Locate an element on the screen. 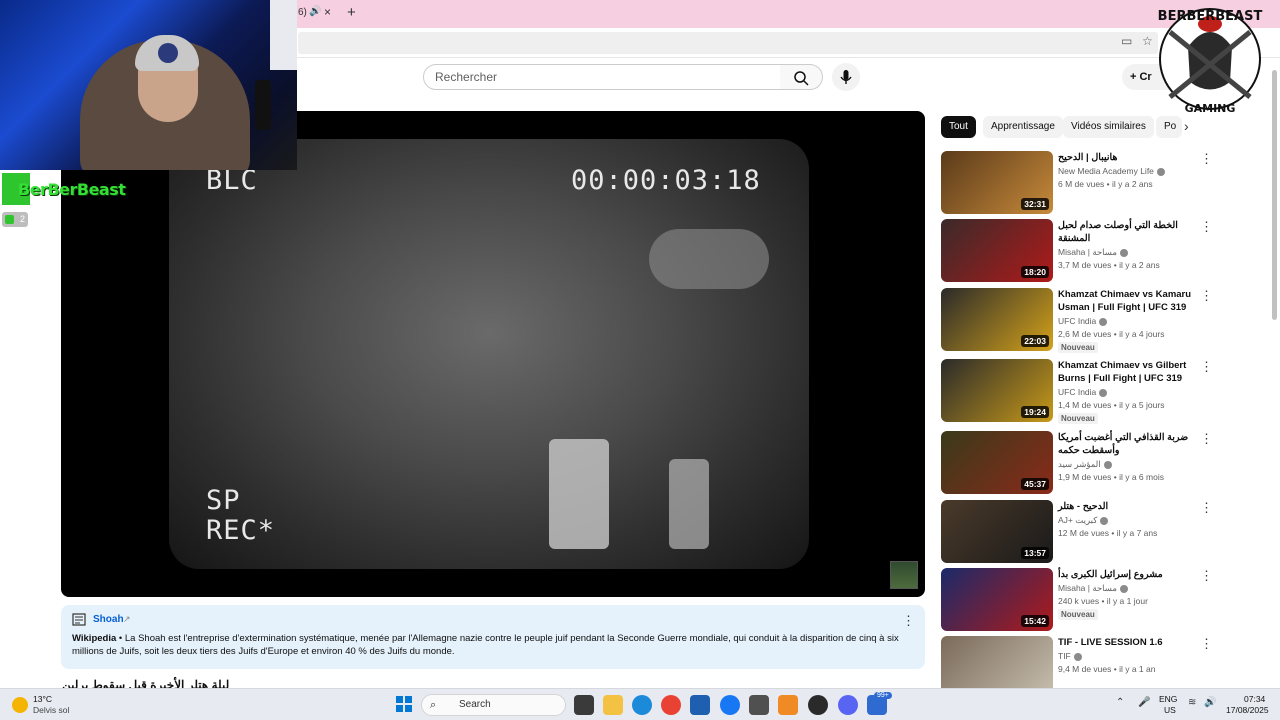  weather-icon is located at coordinates (20, 705).